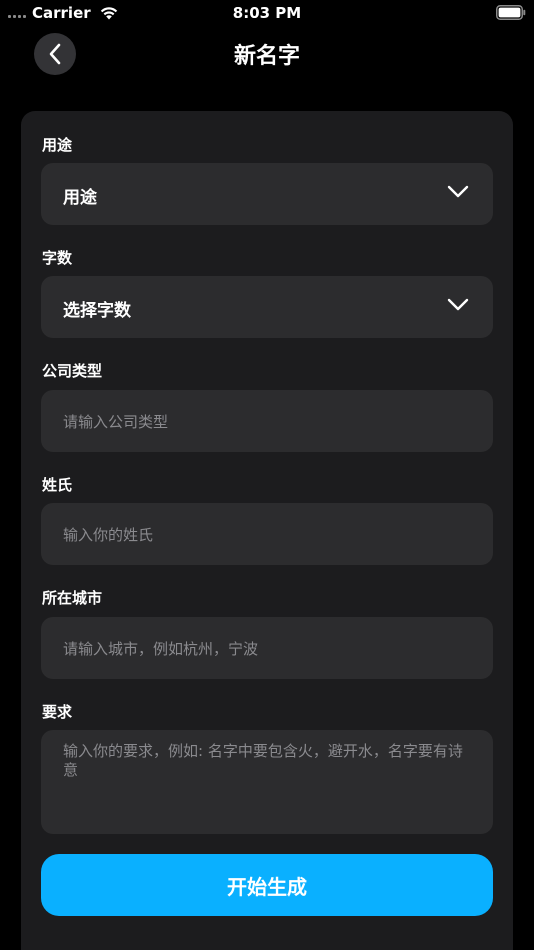 The width and height of the screenshot is (534, 950). What do you see at coordinates (72, 371) in the screenshot?
I see `company-type-label: 公司类型` at bounding box center [72, 371].